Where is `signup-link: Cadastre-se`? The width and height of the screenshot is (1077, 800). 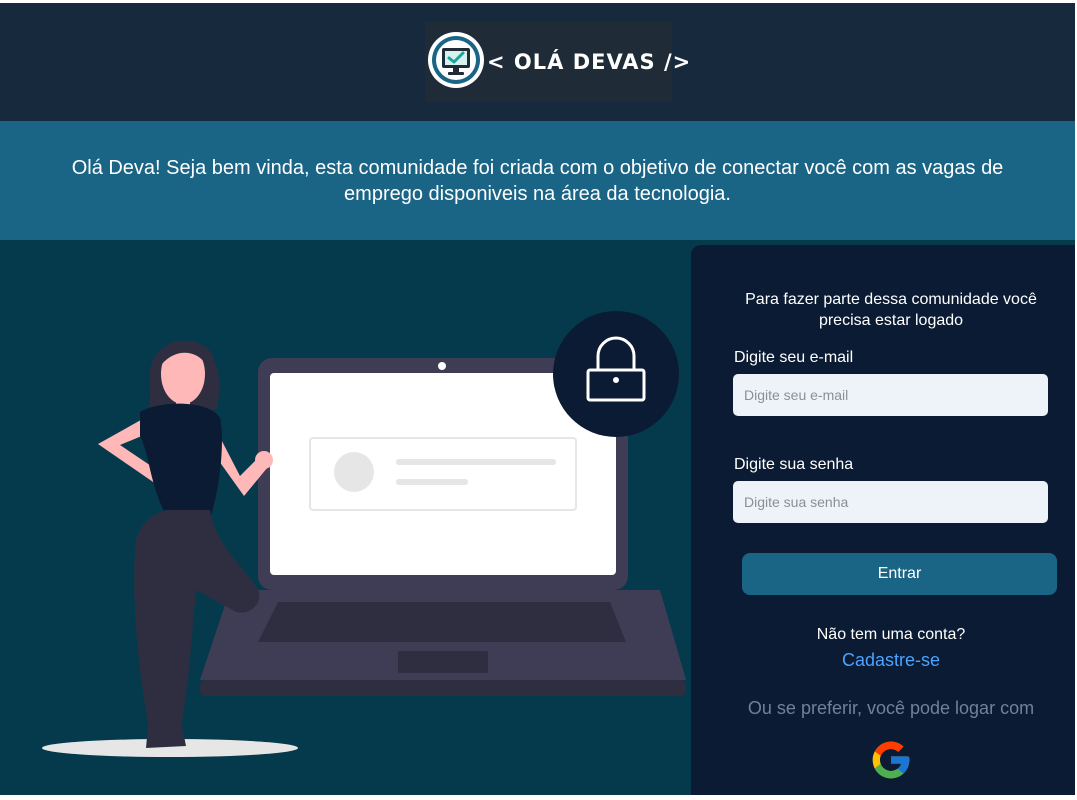
signup-link: Cadastre-se is located at coordinates (884, 660).